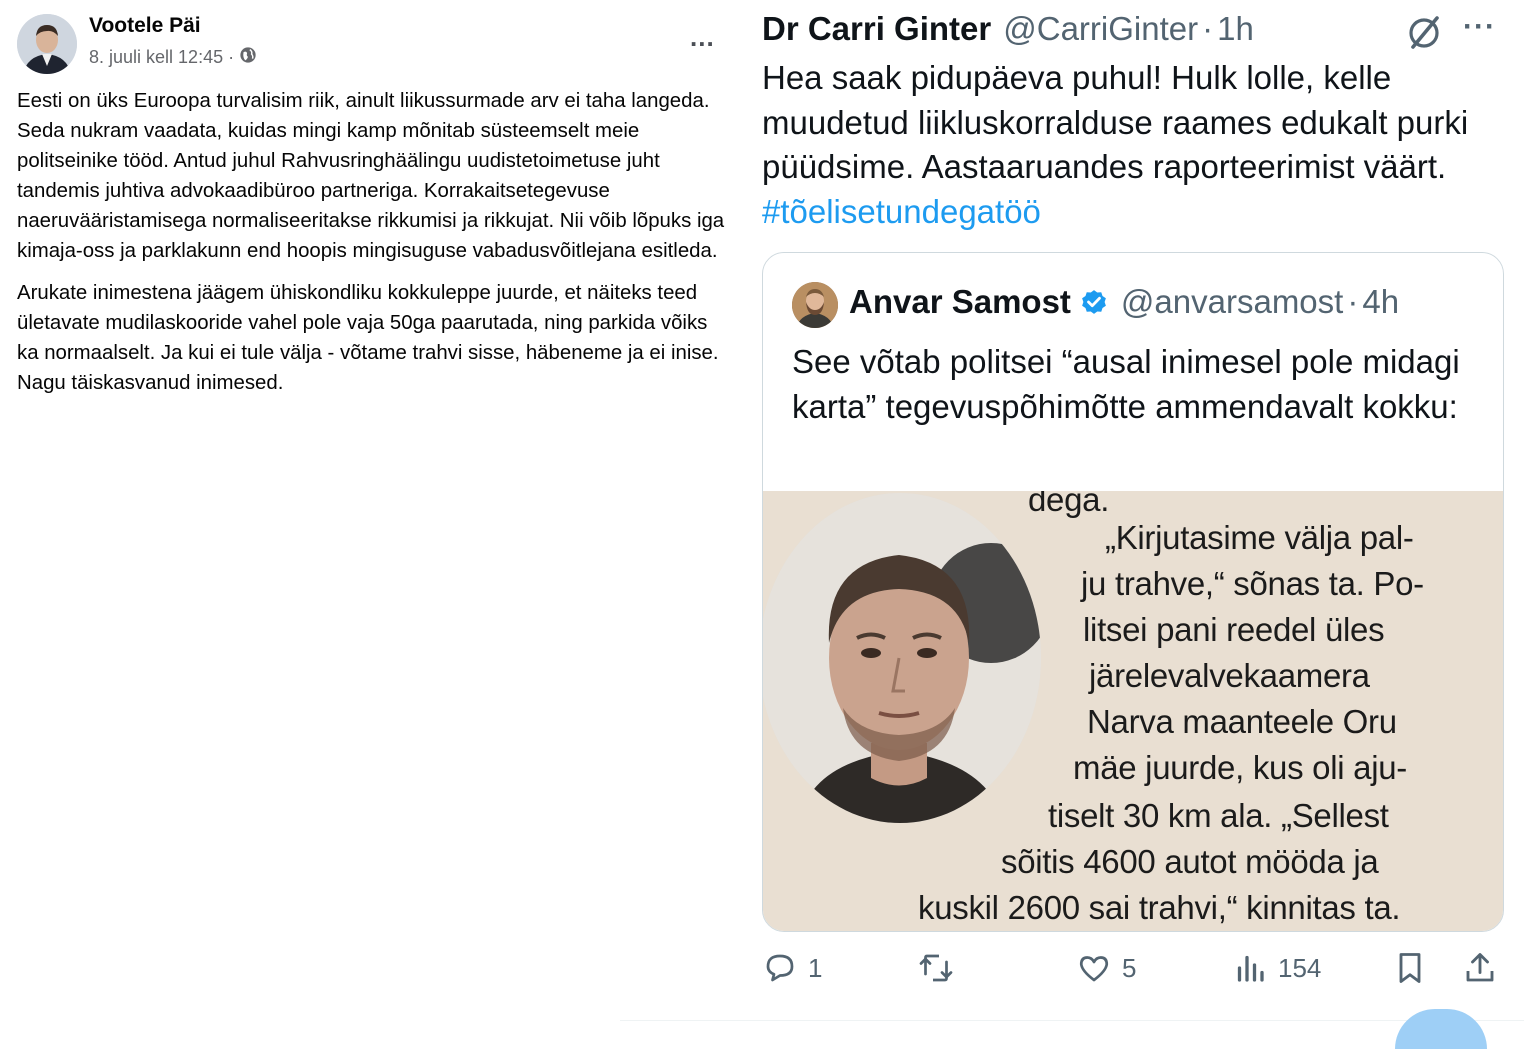 The width and height of the screenshot is (1524, 1049). I want to click on tweet-header: Dr Carri Ginter @CarriGinter · 1h, so click(1008, 29).